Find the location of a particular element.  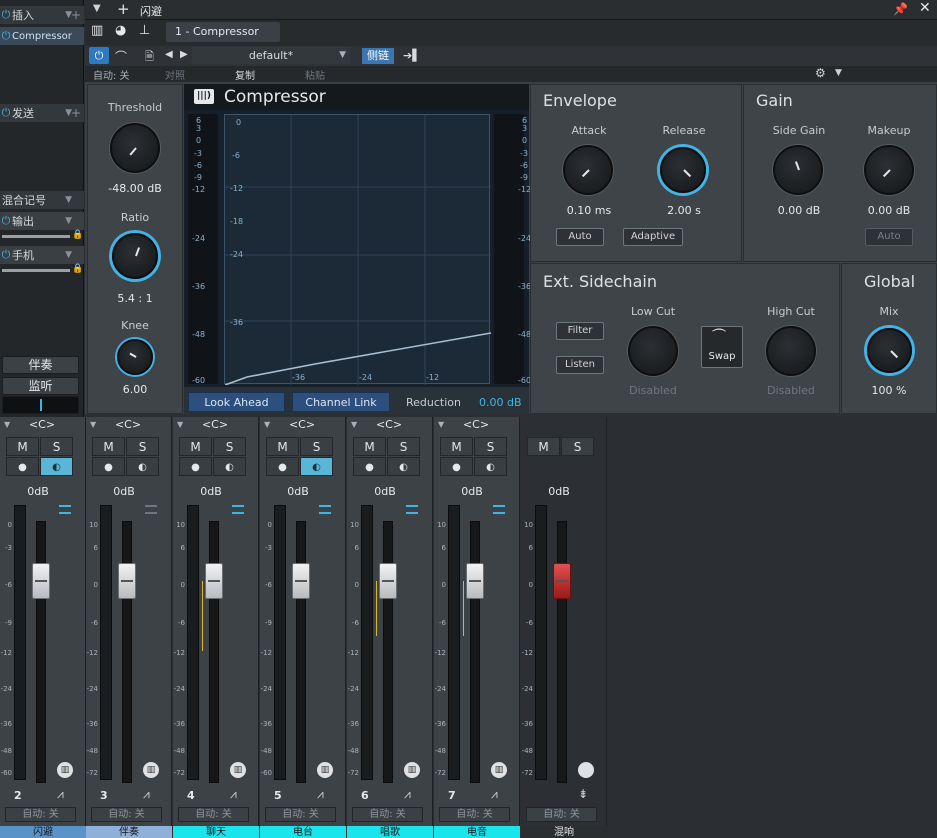

adaptive-button: Adaptive is located at coordinates (653, 237).